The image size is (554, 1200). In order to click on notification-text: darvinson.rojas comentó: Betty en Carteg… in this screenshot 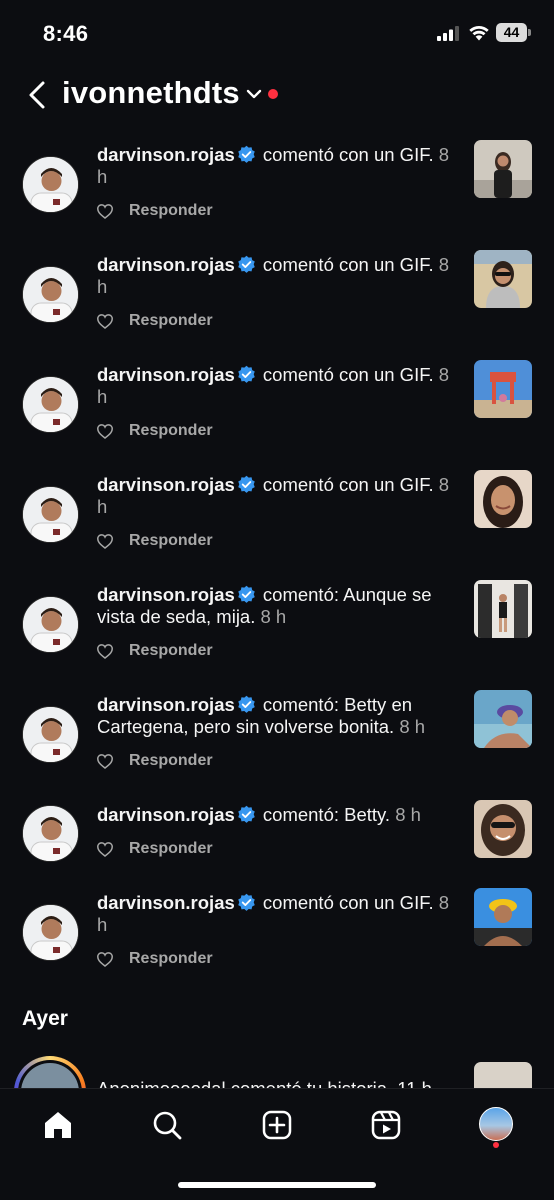, I will do `click(277, 716)`.